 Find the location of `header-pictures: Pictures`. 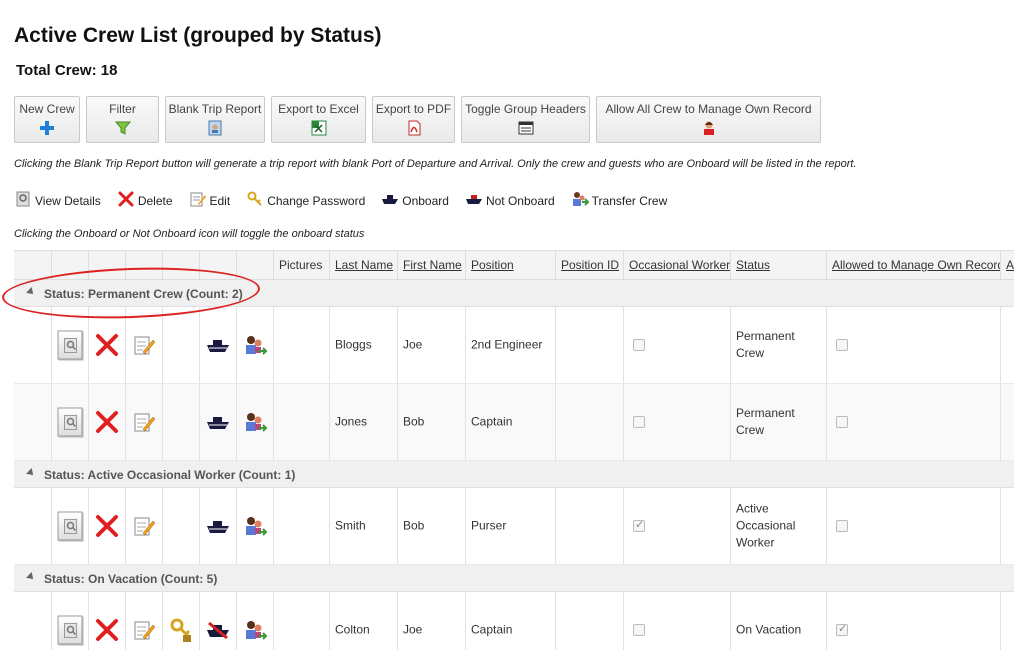

header-pictures: Pictures is located at coordinates (301, 265).